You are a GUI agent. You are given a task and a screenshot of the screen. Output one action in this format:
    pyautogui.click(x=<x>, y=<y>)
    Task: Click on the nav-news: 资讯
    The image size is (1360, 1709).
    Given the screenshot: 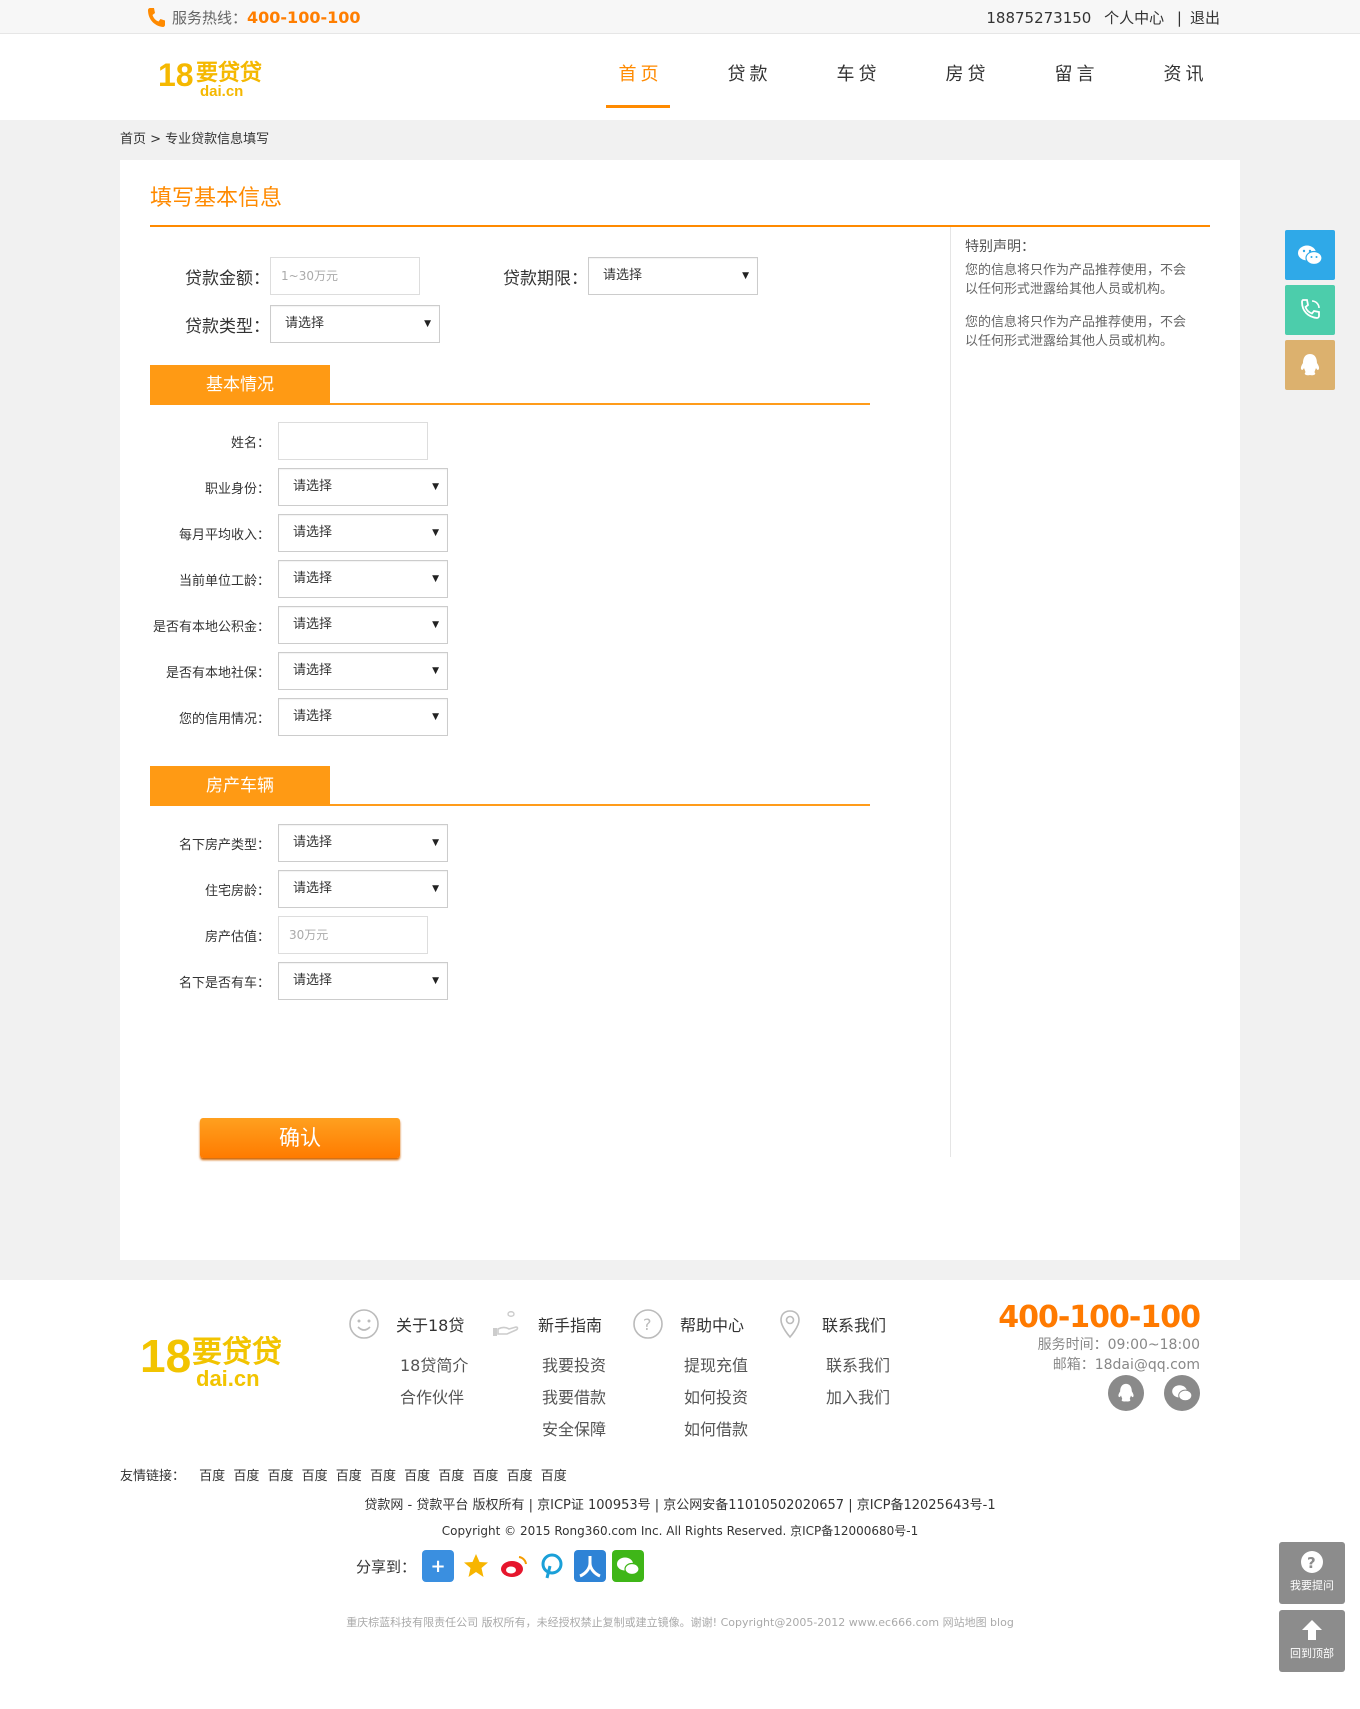 What is the action you would take?
    pyautogui.click(x=1185, y=77)
    